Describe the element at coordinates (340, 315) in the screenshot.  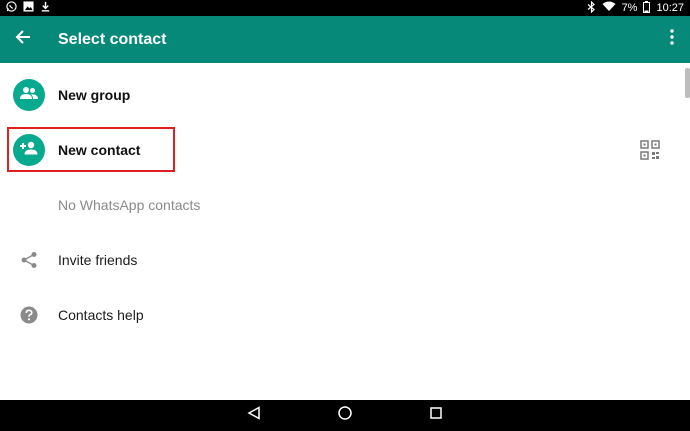
I see `list-item-contacts-help: Contacts help` at that location.